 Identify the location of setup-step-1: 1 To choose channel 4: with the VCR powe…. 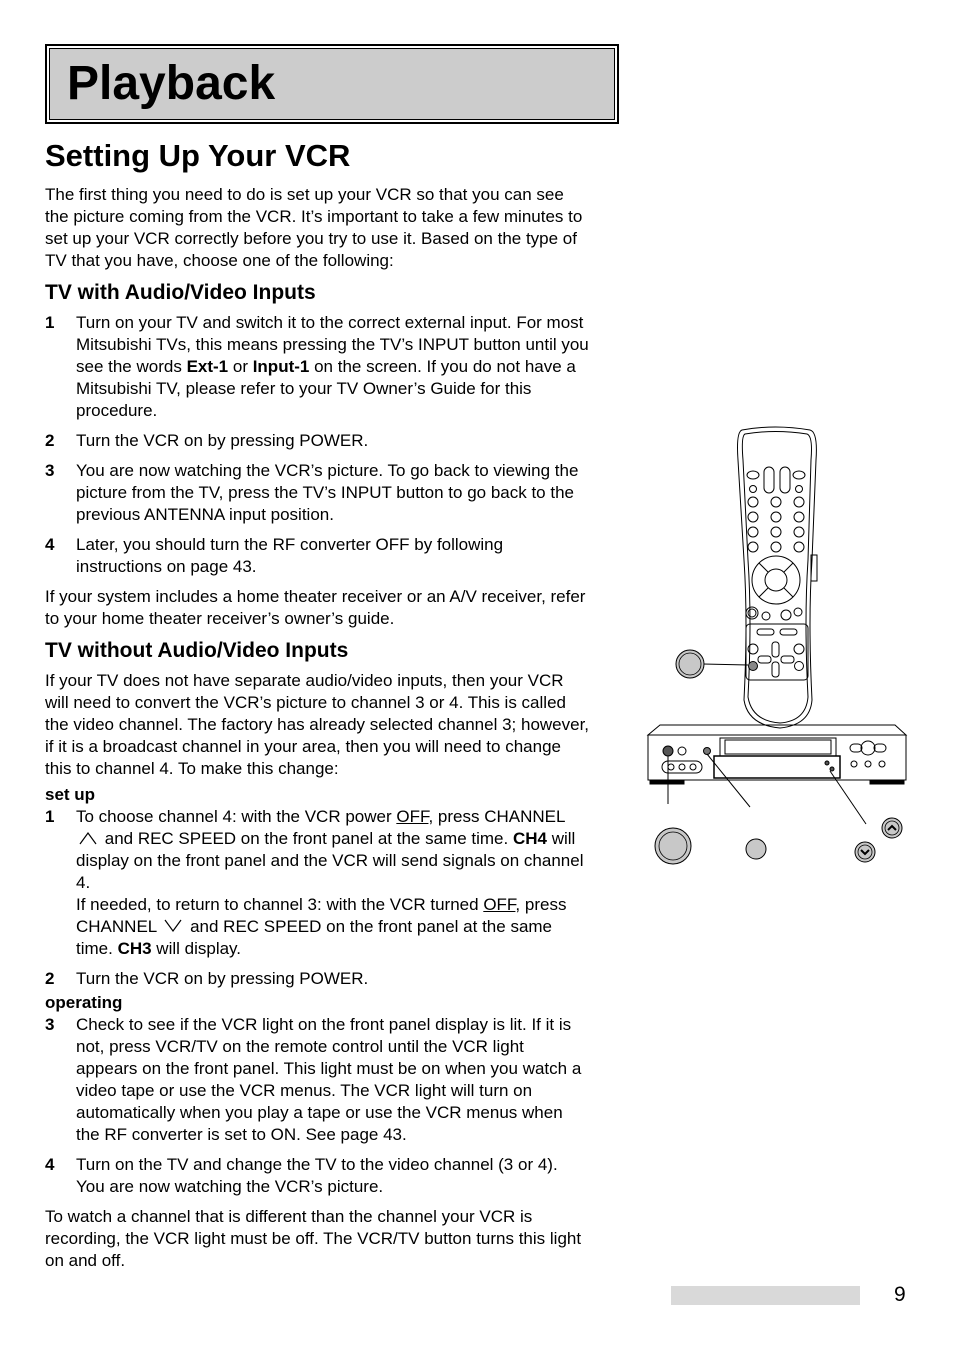
(317, 883).